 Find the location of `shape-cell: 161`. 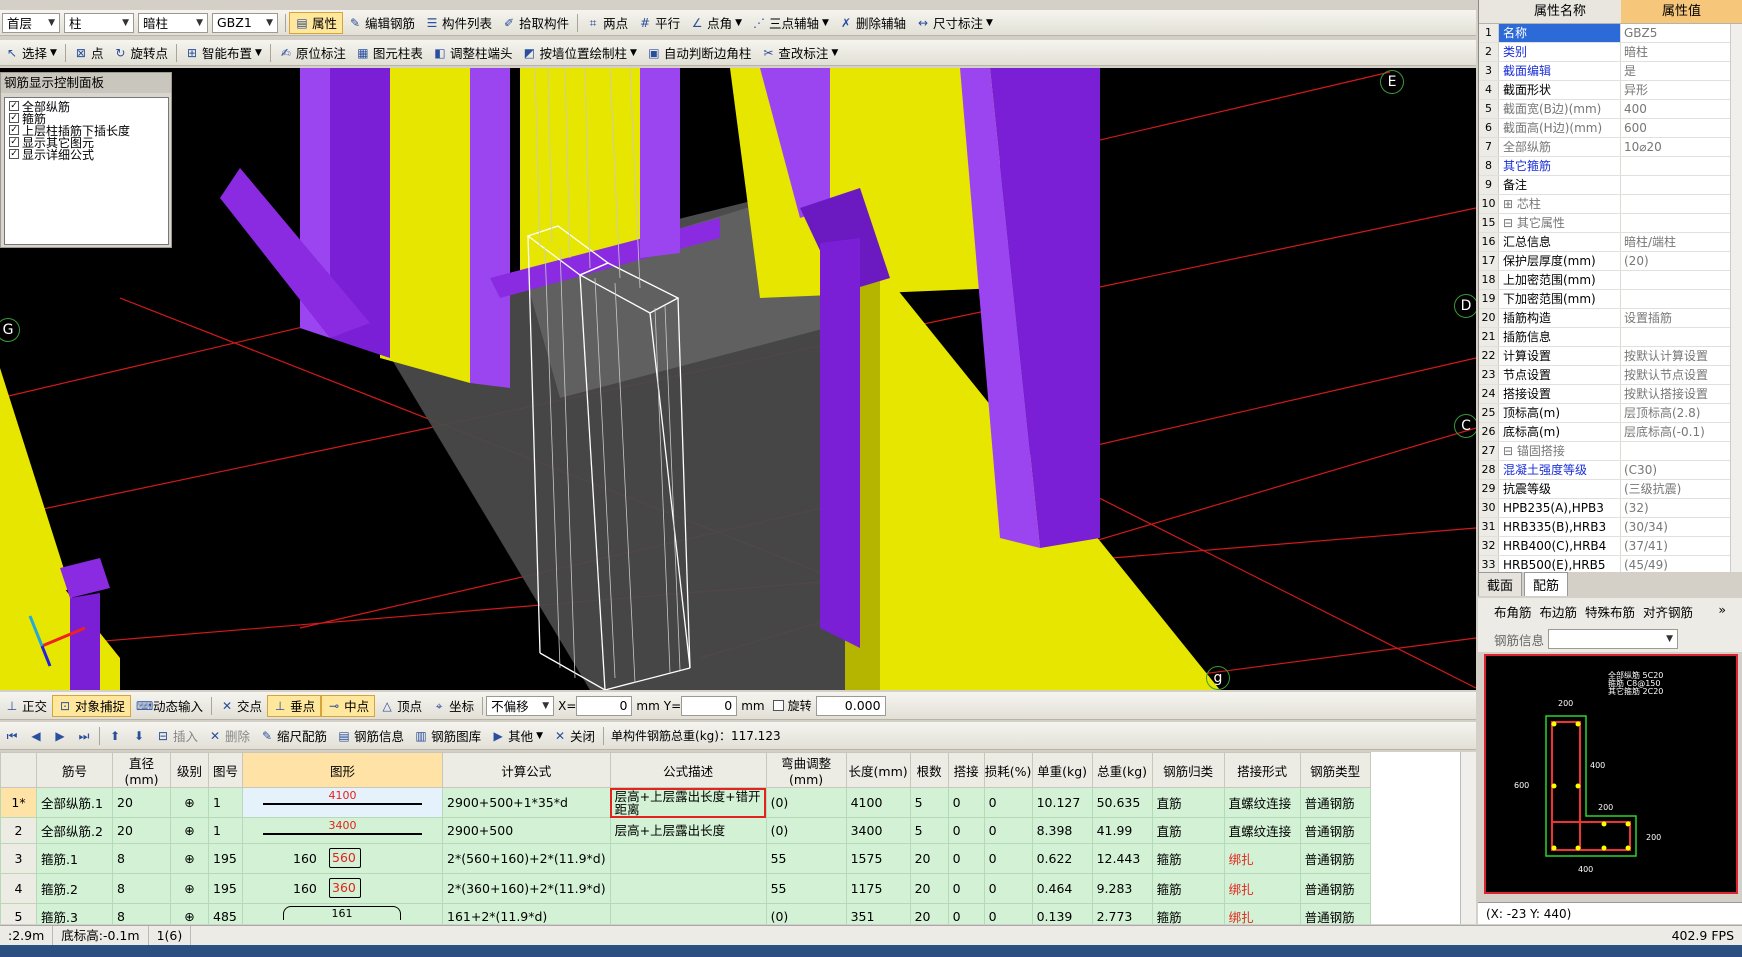

shape-cell: 161 is located at coordinates (342, 913).